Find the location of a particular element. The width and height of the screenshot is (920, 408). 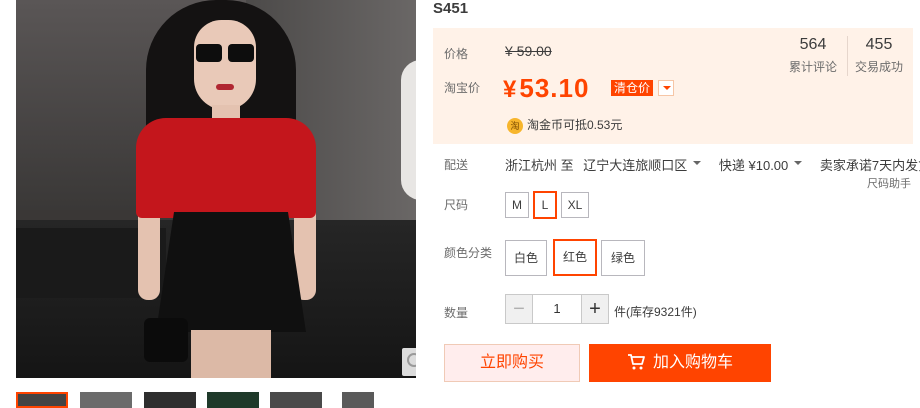

reviews-label: 累计评论 is located at coordinates (812, 67).